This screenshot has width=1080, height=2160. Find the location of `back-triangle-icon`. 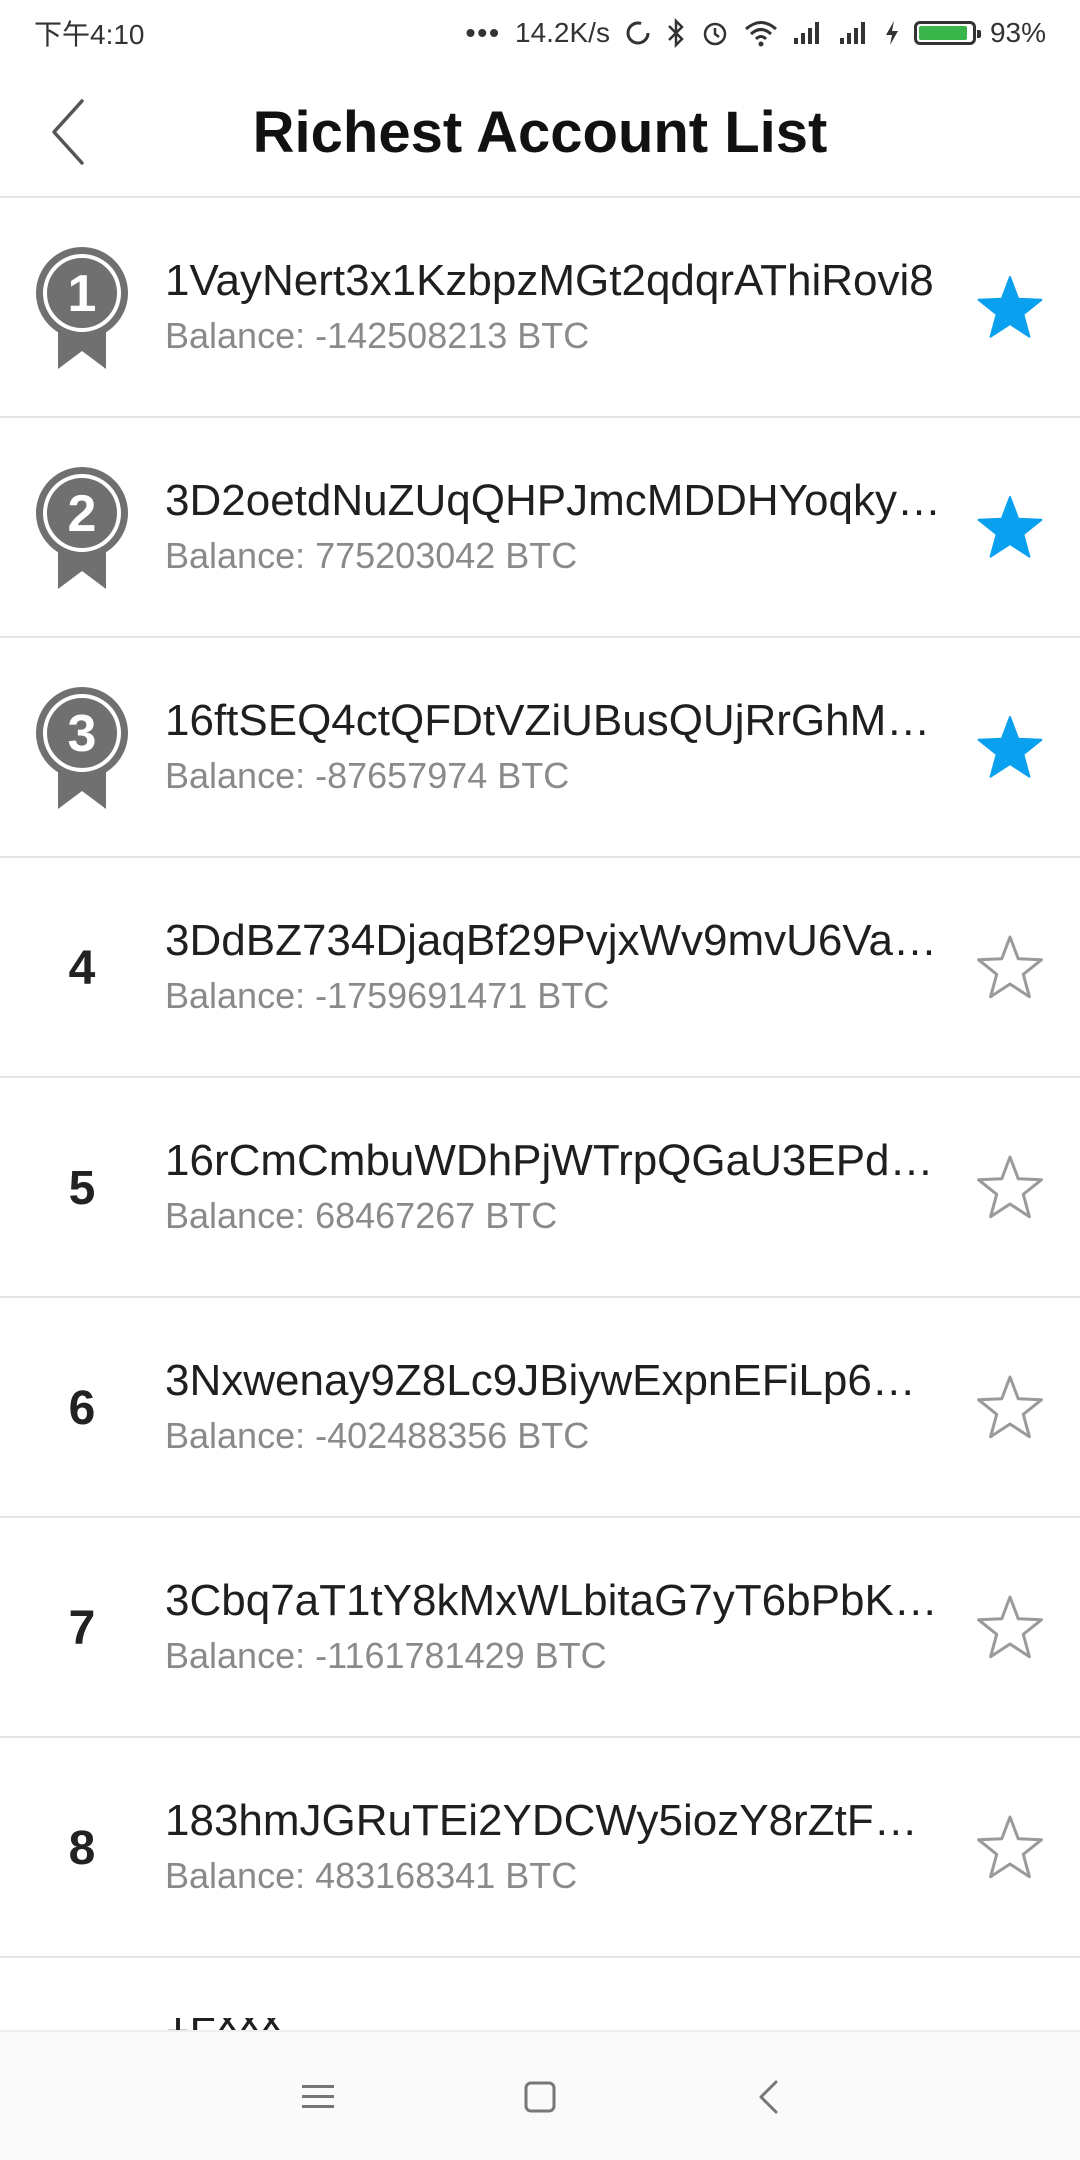

back-triangle-icon is located at coordinates (768, 2097).